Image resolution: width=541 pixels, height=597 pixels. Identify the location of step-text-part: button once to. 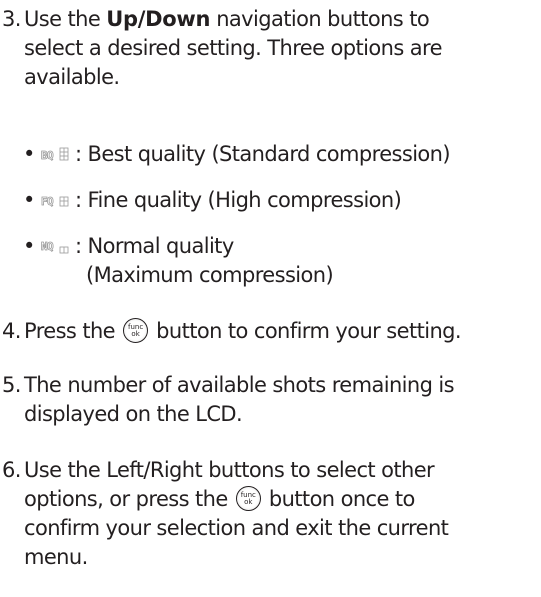
(339, 499).